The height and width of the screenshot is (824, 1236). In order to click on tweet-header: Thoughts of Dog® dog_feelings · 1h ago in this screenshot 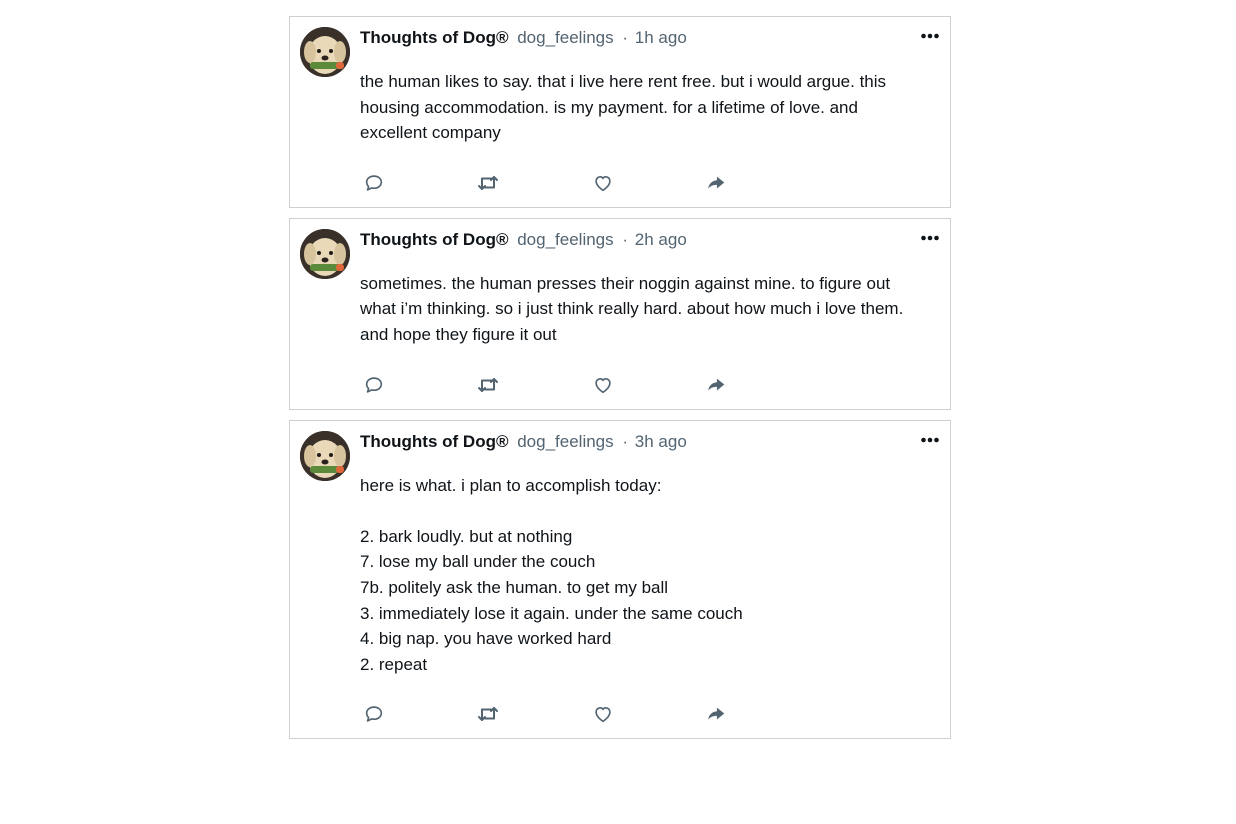, I will do `click(523, 38)`.